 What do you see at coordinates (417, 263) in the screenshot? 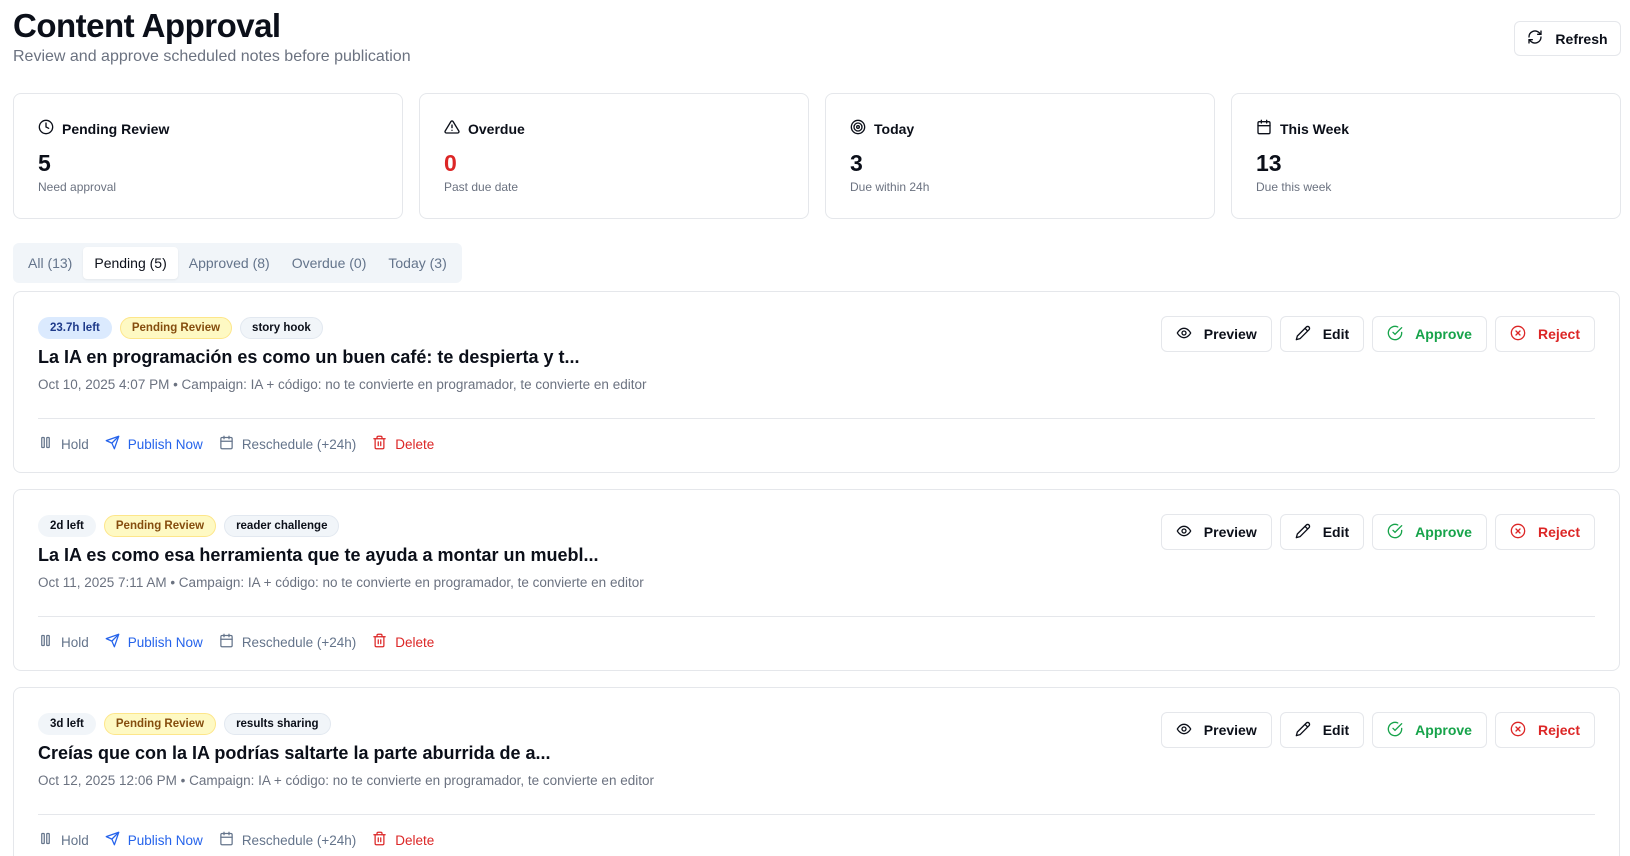
I see `tab-today: Today (3)` at bounding box center [417, 263].